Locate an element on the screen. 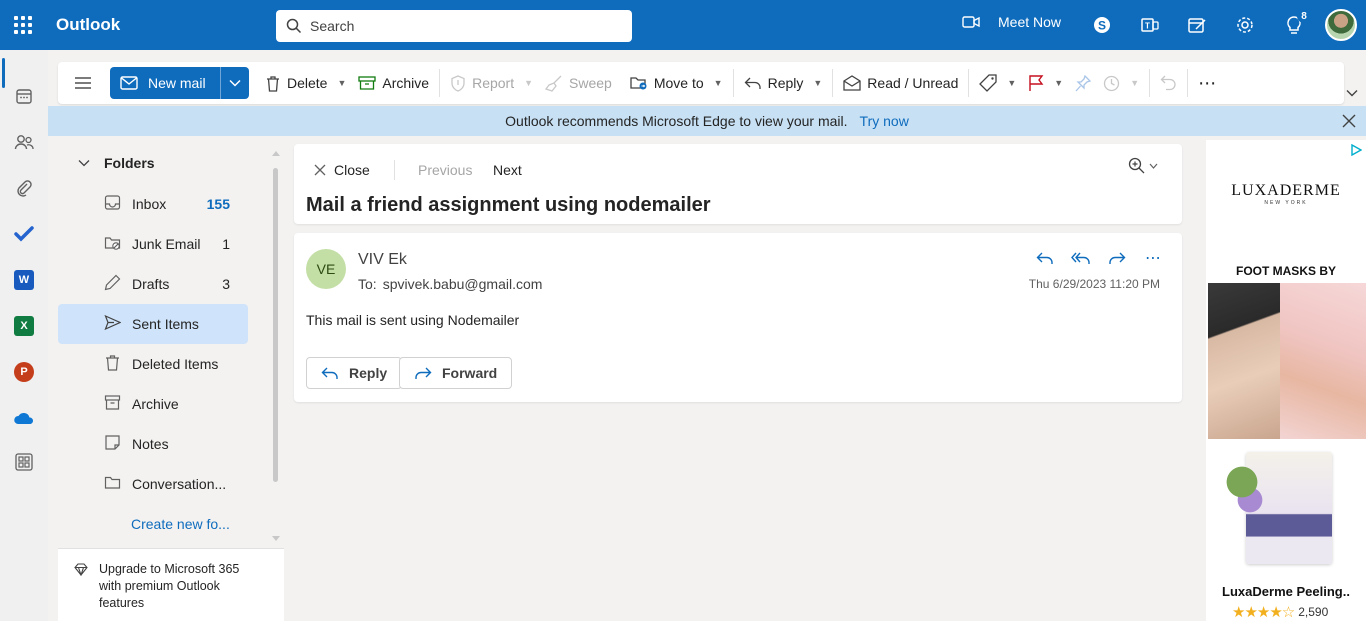  more-actions-icon: ⋯ is located at coordinates (1153, 258).